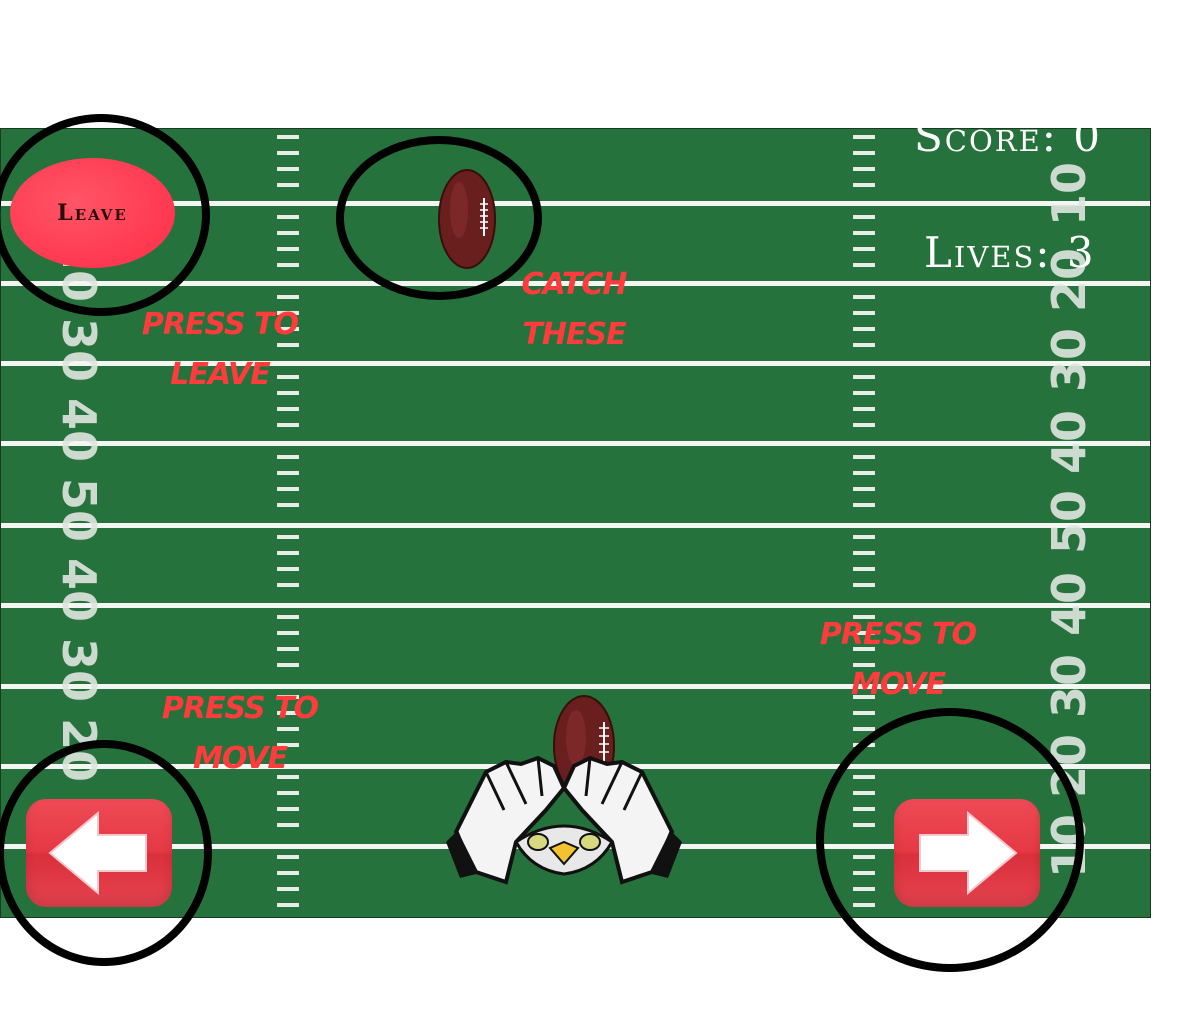 This screenshot has height=1024, width=1182. I want to click on hint-move-right-line2: move, so click(898, 684).